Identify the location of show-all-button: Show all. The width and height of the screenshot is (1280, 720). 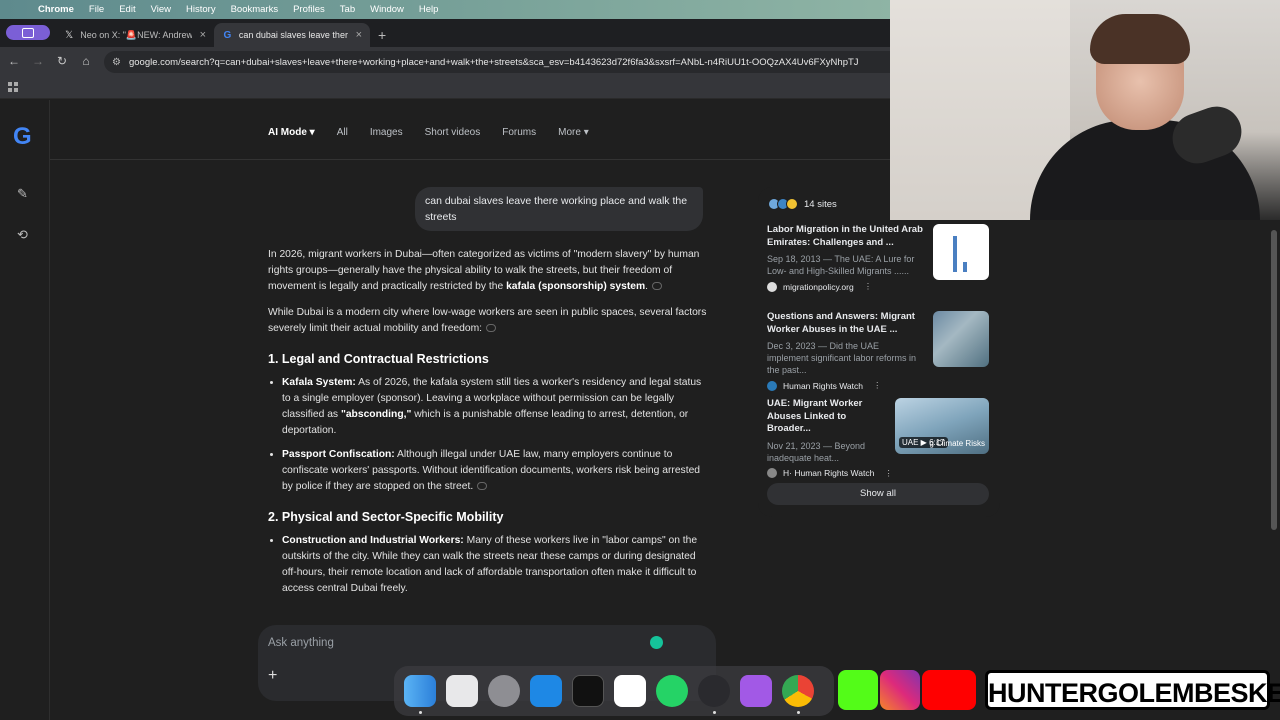
(878, 494).